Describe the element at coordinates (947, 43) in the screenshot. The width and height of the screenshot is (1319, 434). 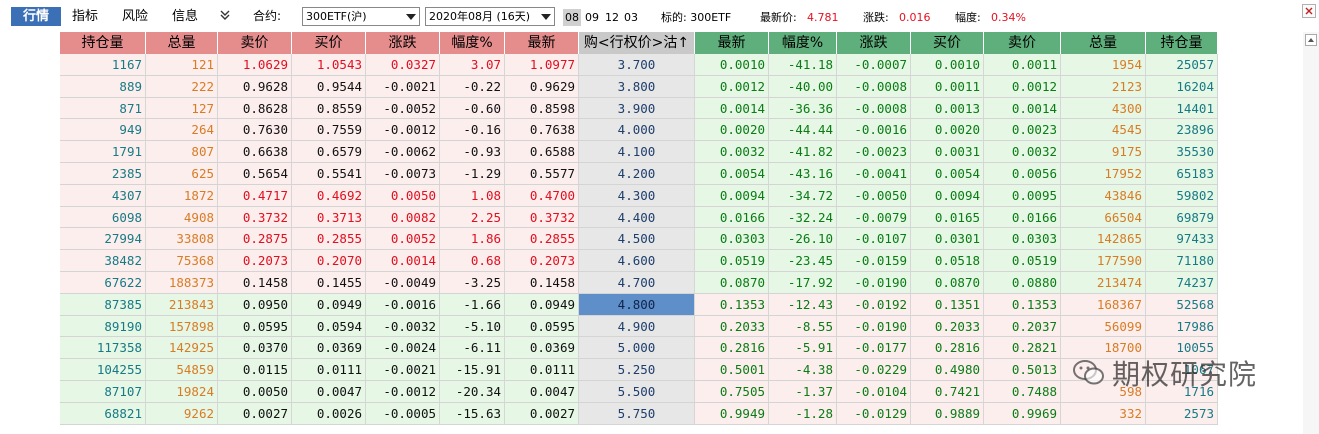
I see `header-put-bid: 买价` at that location.